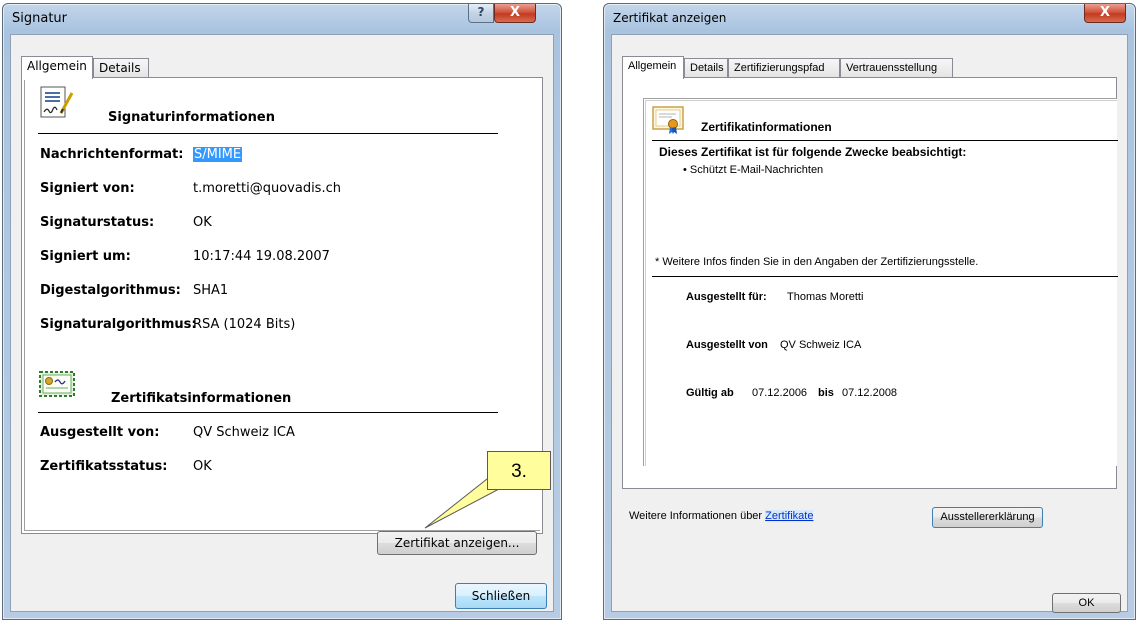  What do you see at coordinates (987, 517) in the screenshot?
I see `issuer-statement-button: Ausstellererklärung` at bounding box center [987, 517].